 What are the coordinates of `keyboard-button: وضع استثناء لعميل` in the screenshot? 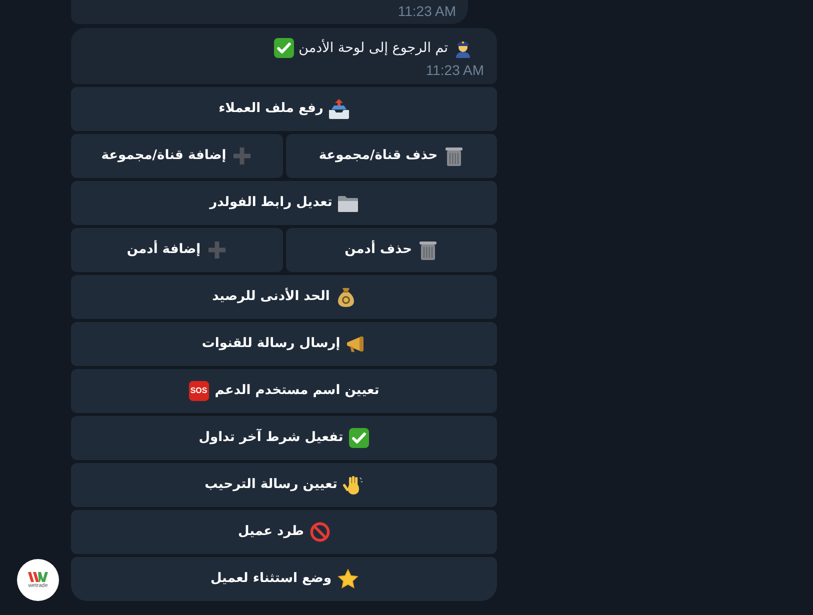 It's located at (284, 579).